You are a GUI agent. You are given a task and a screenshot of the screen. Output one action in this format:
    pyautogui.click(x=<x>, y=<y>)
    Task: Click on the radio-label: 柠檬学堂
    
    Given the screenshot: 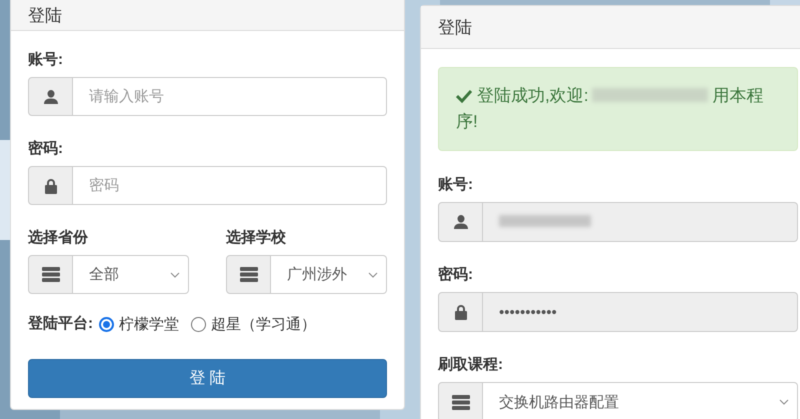 What is the action you would take?
    pyautogui.click(x=149, y=324)
    